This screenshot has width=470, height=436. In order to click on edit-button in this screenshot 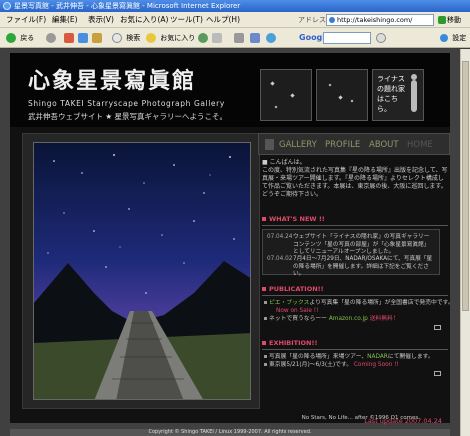, I will do `click(256, 38)`.